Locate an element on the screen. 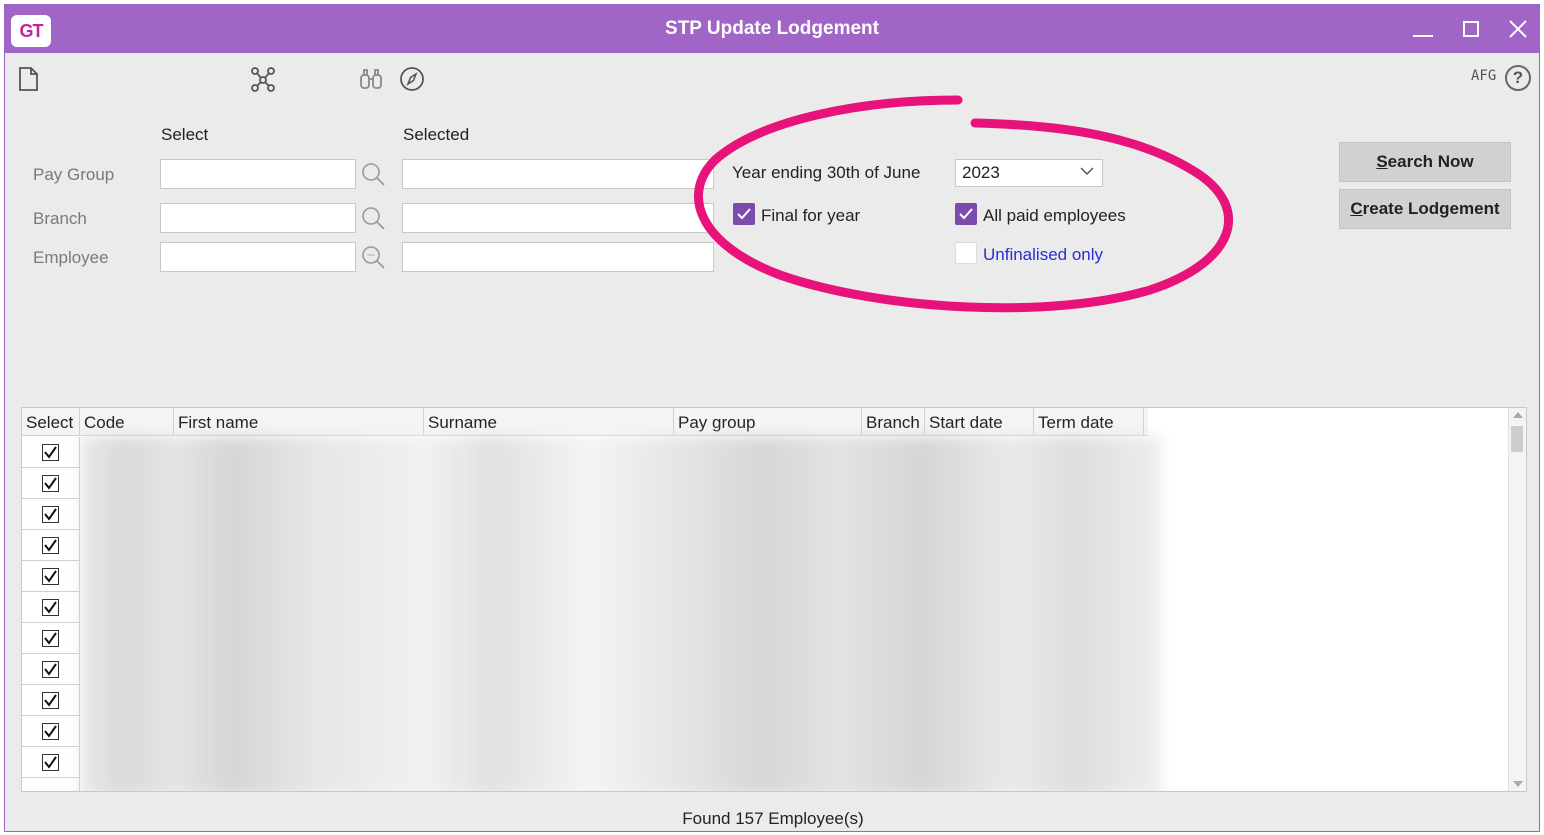  grid-vertical-scrollbar is located at coordinates (1517, 599).